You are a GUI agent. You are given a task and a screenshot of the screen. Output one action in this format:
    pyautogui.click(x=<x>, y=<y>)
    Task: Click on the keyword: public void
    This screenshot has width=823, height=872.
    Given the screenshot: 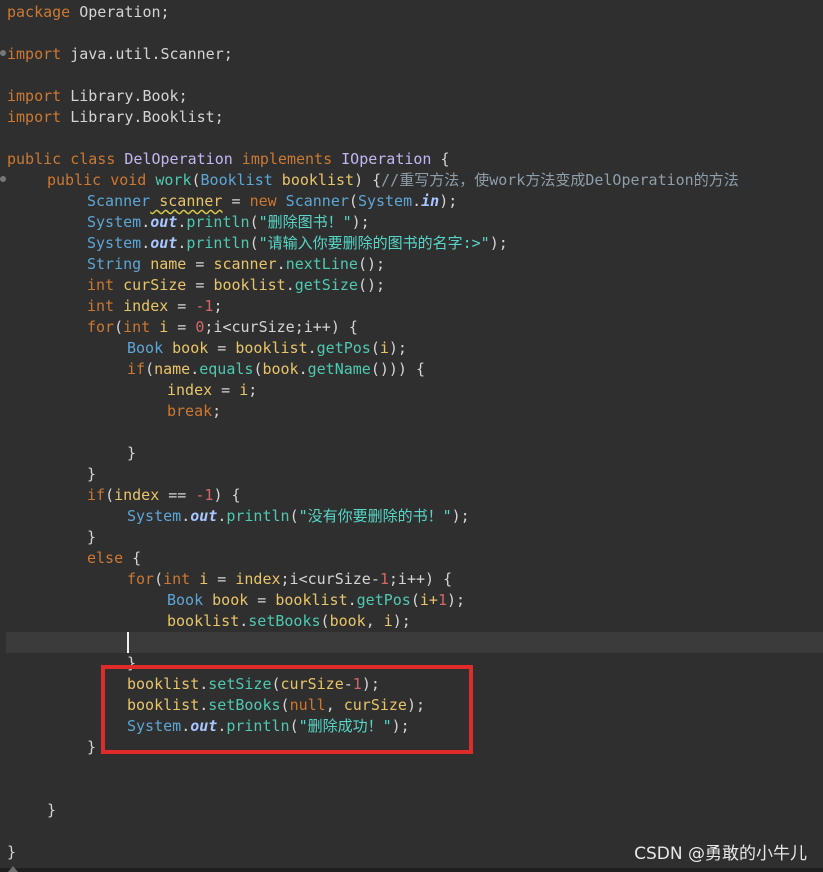 What is the action you would take?
    pyautogui.click(x=97, y=180)
    